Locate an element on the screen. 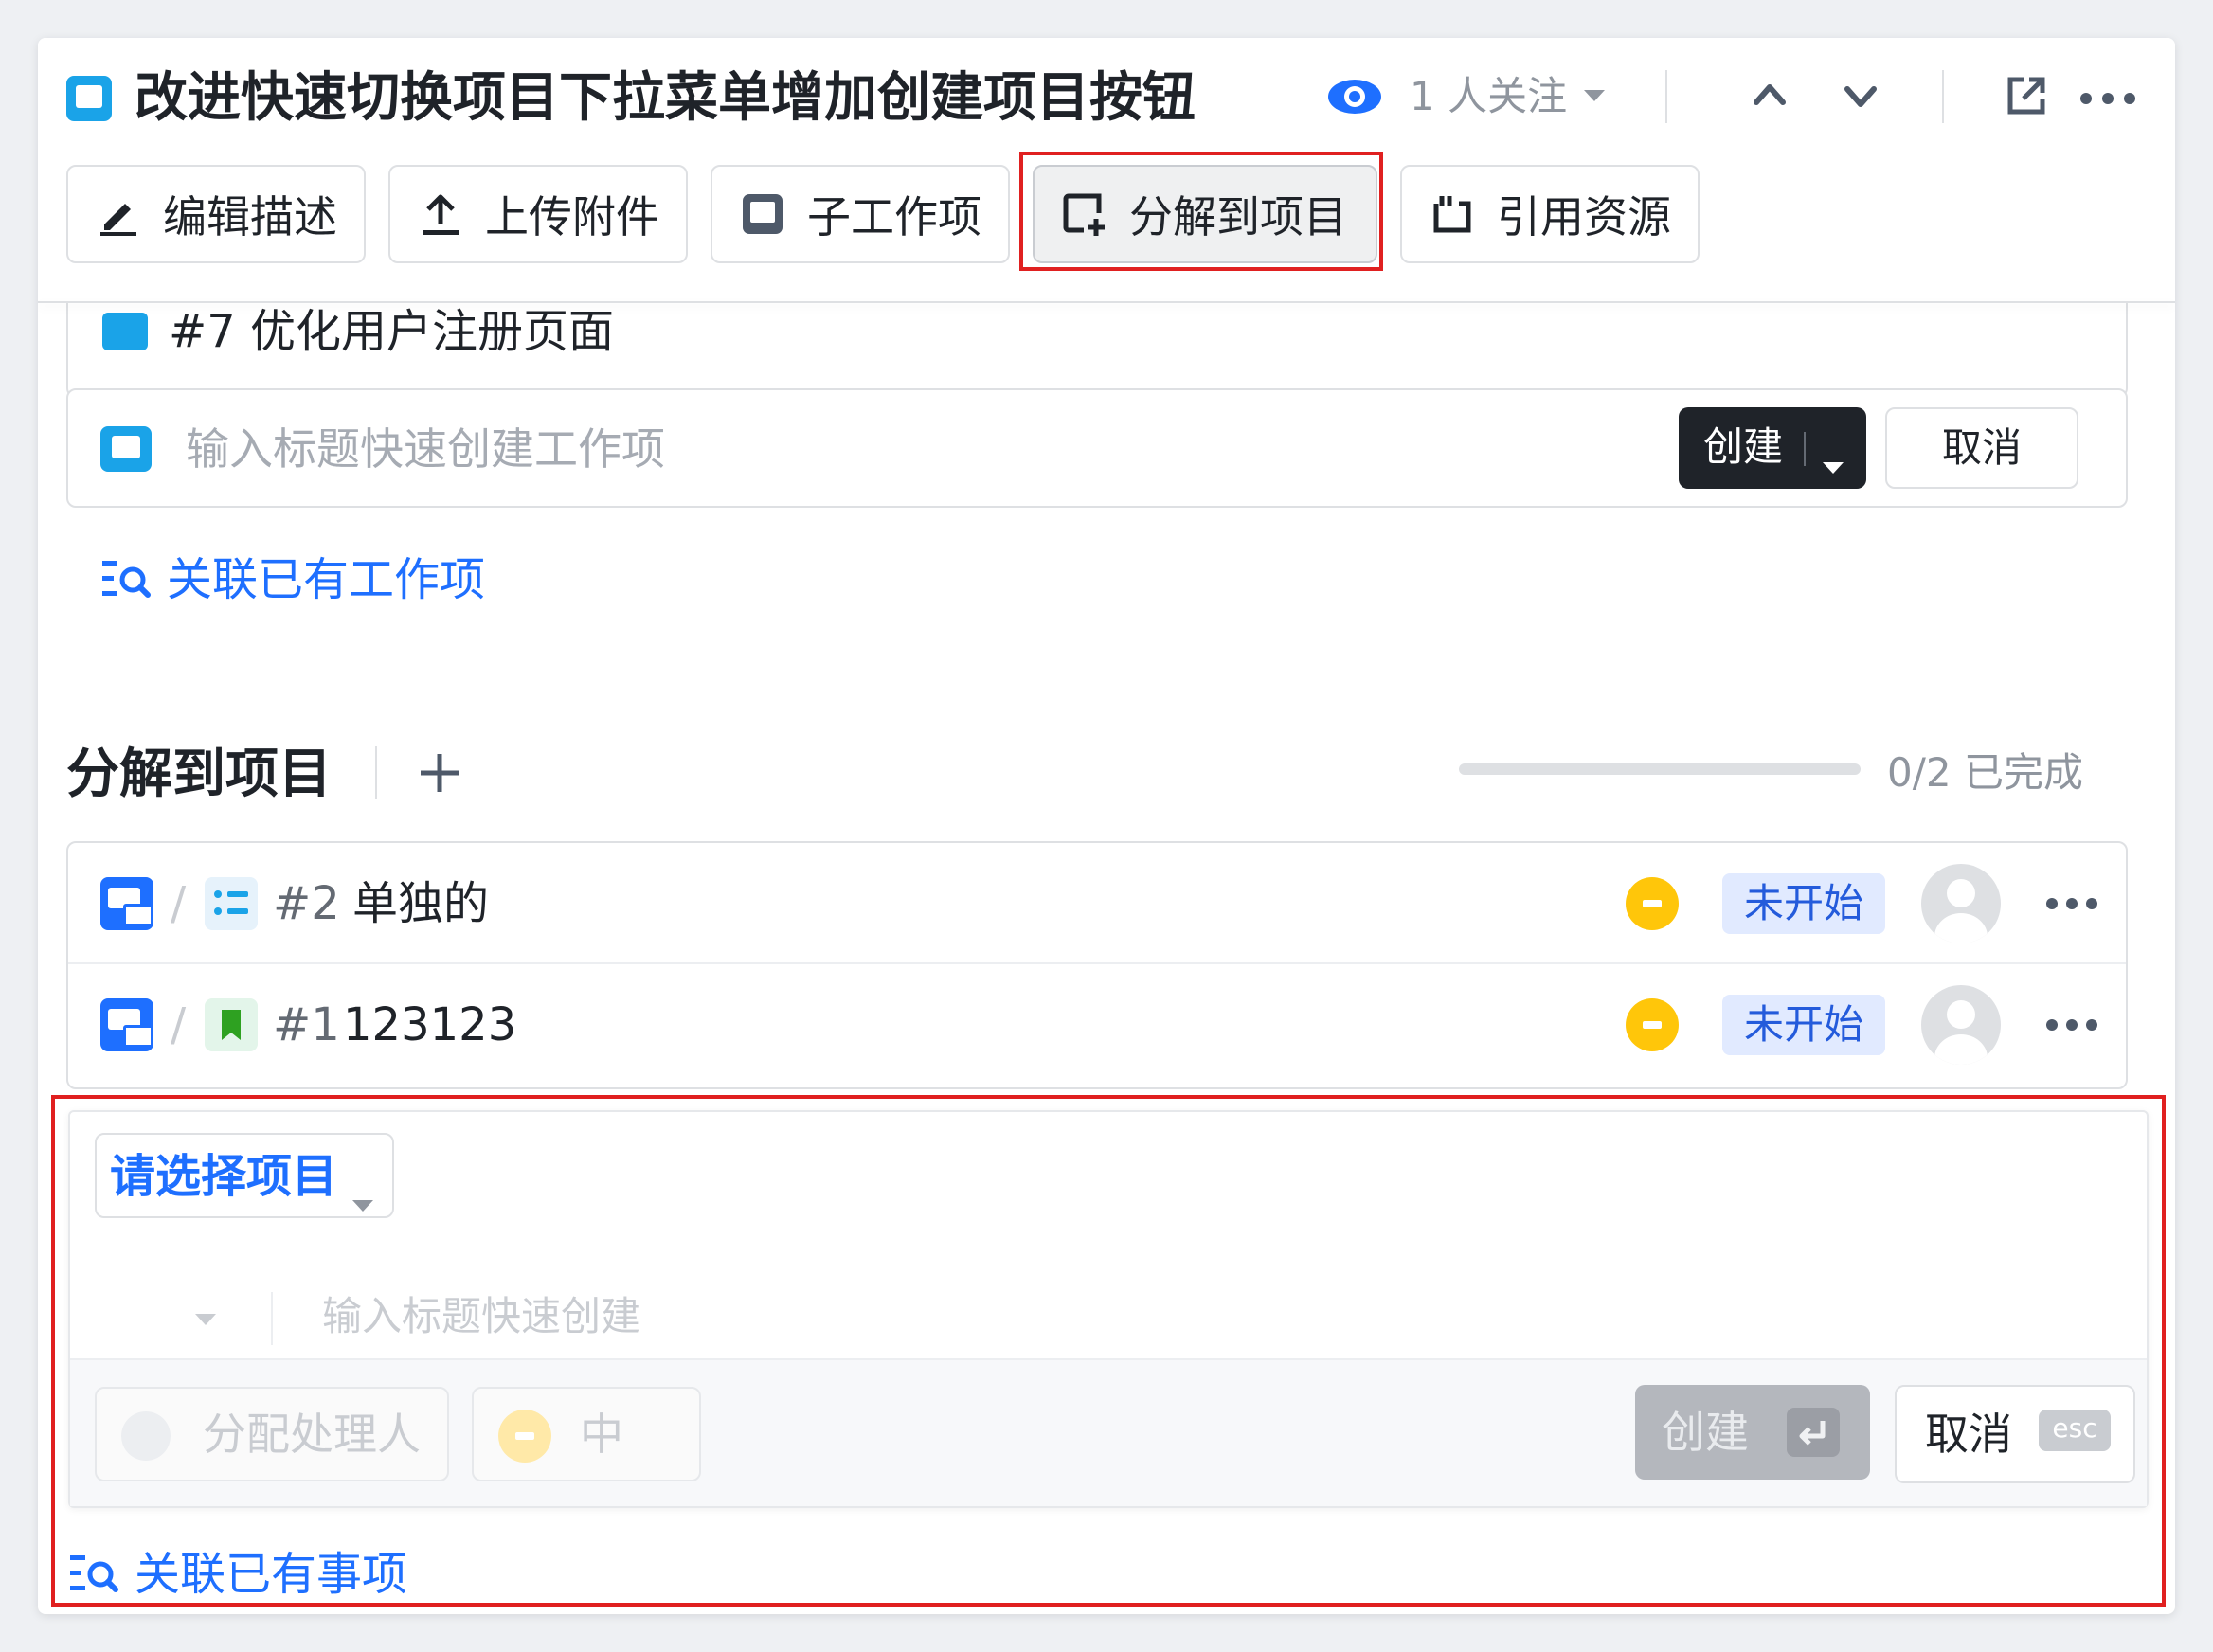  upload-label: 上传附件 is located at coordinates (572, 216).